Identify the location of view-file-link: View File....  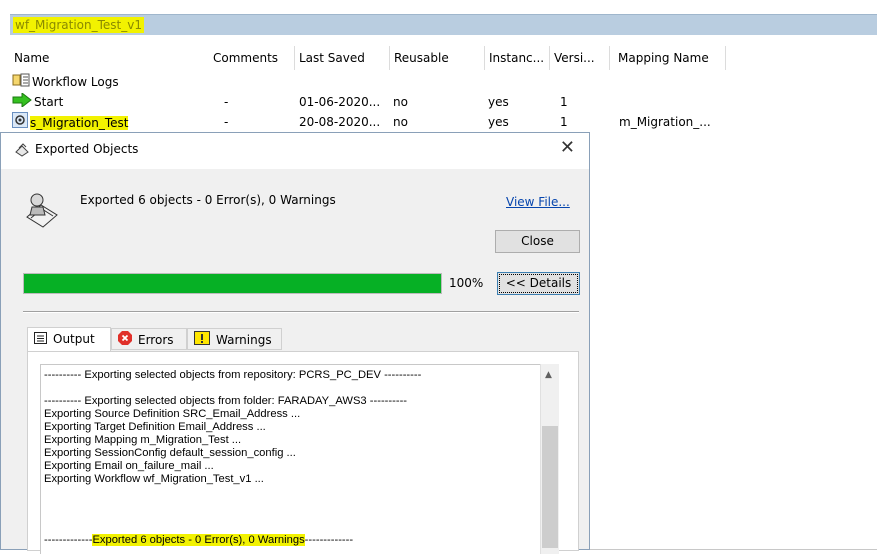
(538, 202).